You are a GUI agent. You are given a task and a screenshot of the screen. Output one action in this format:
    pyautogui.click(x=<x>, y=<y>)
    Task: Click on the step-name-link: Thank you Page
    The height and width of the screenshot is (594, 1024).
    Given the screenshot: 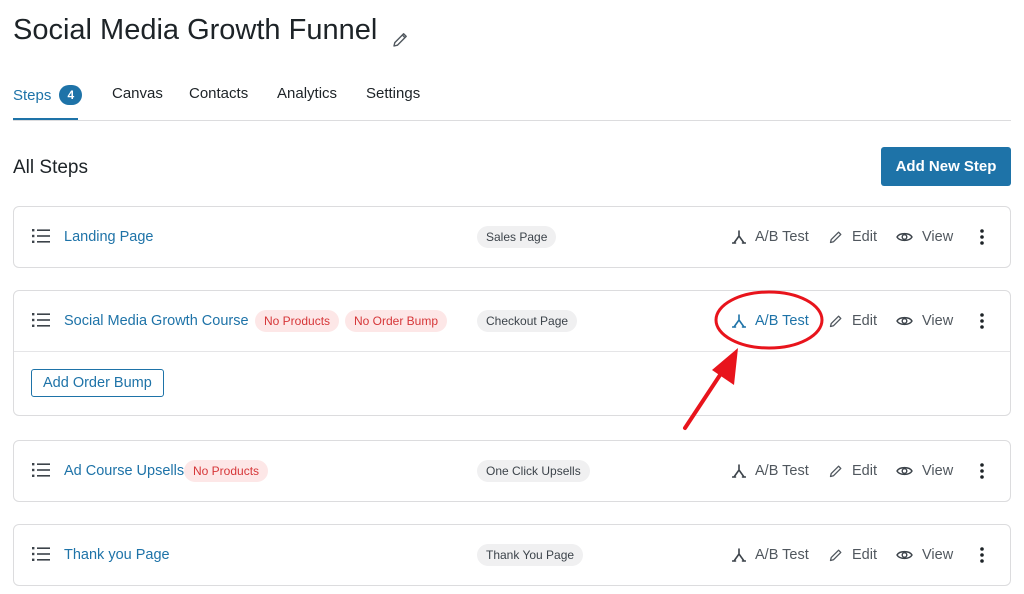 What is the action you would take?
    pyautogui.click(x=117, y=555)
    